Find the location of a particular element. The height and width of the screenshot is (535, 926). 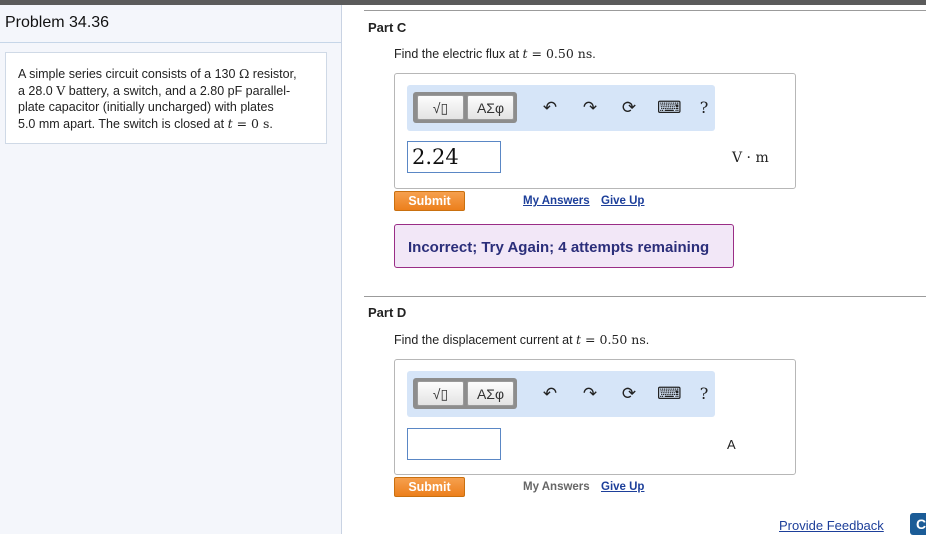

part-c-title: Part C is located at coordinates (387, 27).